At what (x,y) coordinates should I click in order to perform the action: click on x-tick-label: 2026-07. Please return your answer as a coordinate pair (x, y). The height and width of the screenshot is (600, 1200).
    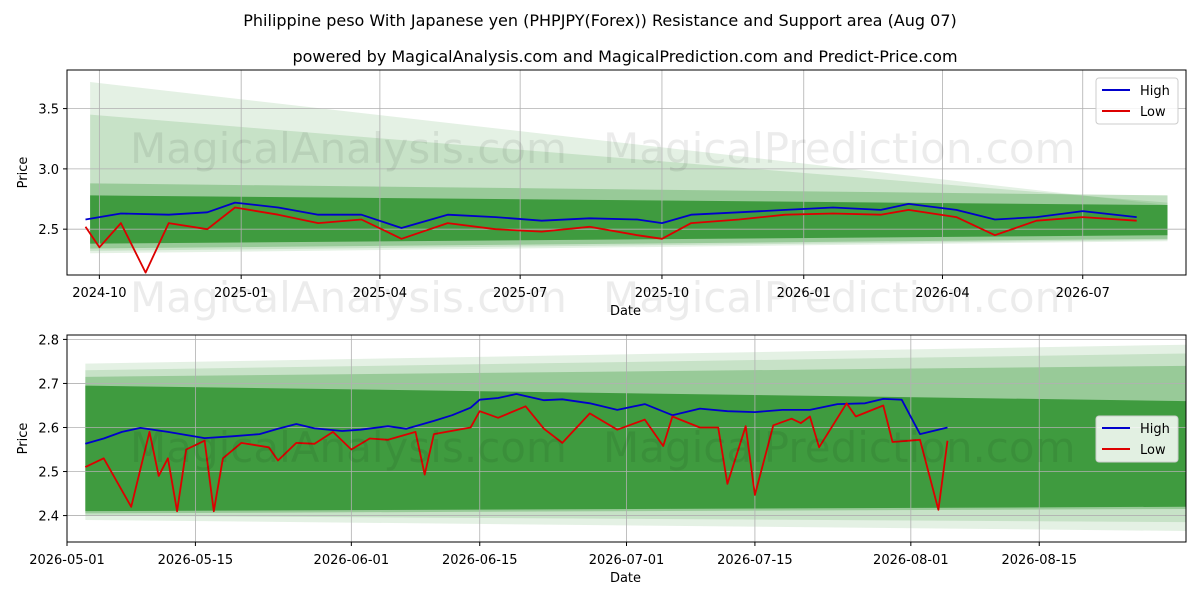
    Looking at the image, I should click on (1083, 293).